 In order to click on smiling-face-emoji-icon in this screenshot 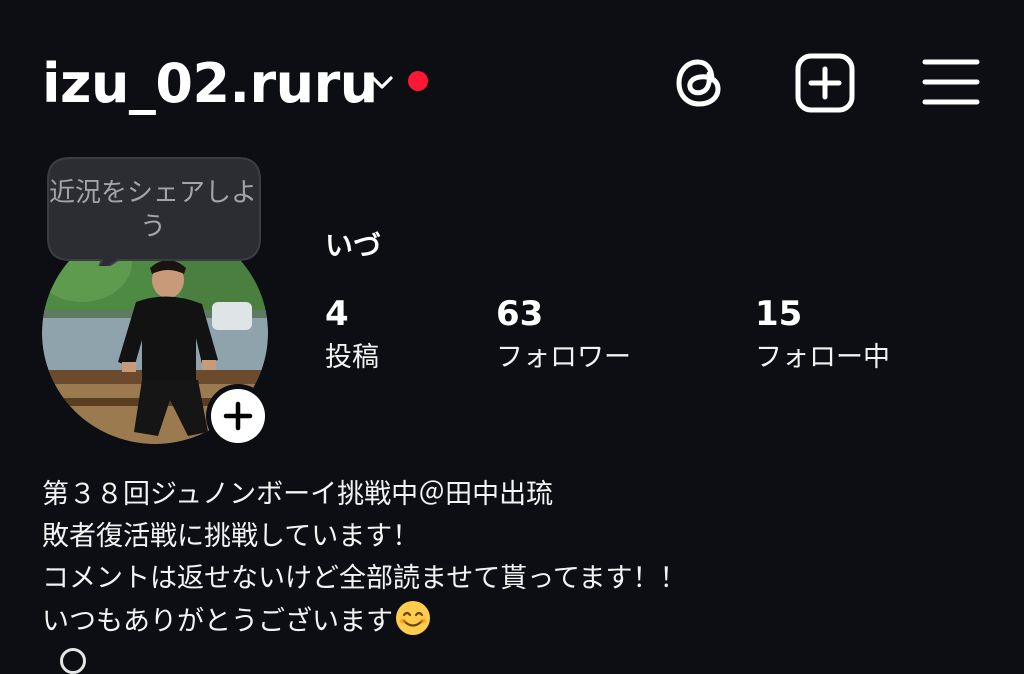, I will do `click(413, 618)`.